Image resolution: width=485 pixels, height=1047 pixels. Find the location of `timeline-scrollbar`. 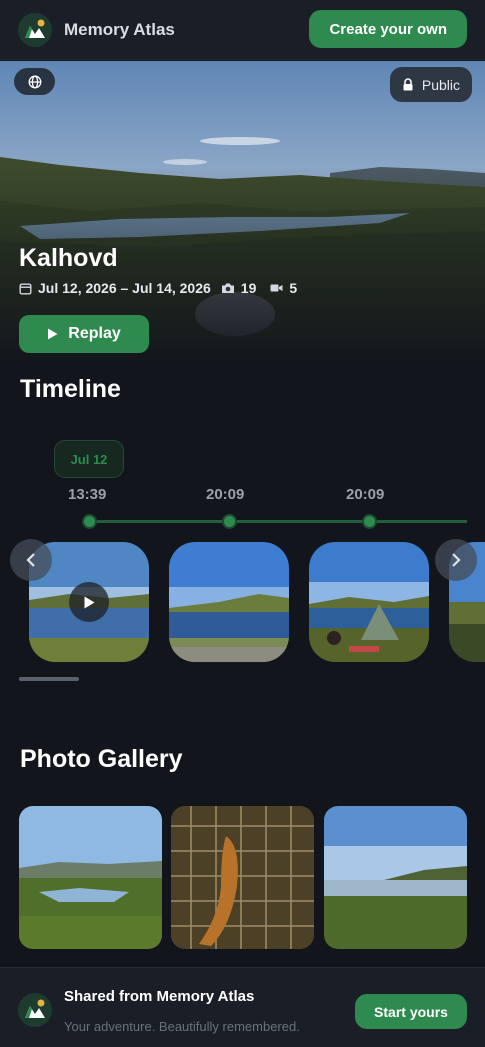

timeline-scrollbar is located at coordinates (49, 679).